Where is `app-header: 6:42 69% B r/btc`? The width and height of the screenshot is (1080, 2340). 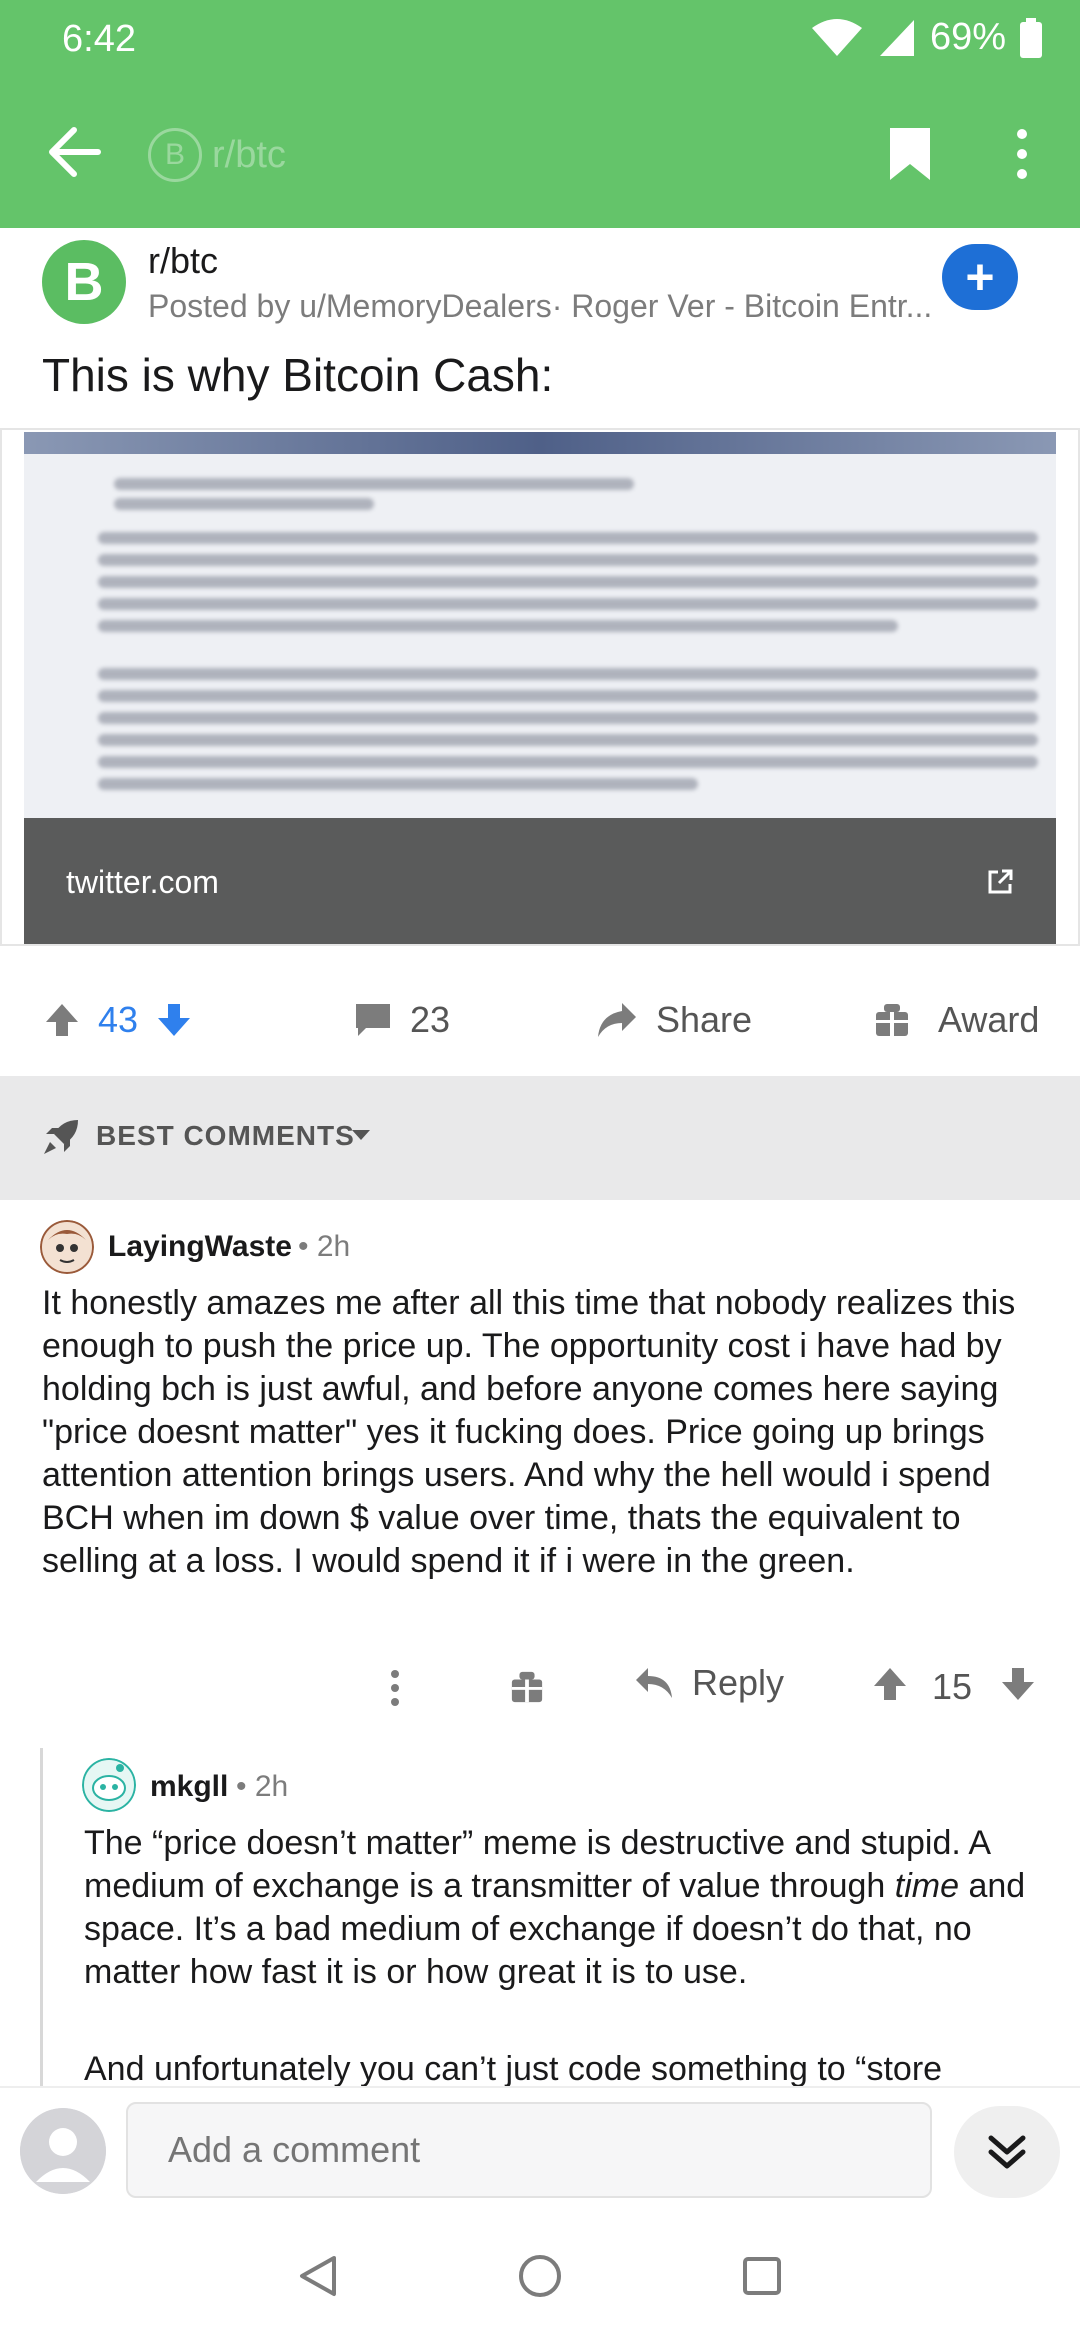 app-header: 6:42 69% B r/btc is located at coordinates (540, 114).